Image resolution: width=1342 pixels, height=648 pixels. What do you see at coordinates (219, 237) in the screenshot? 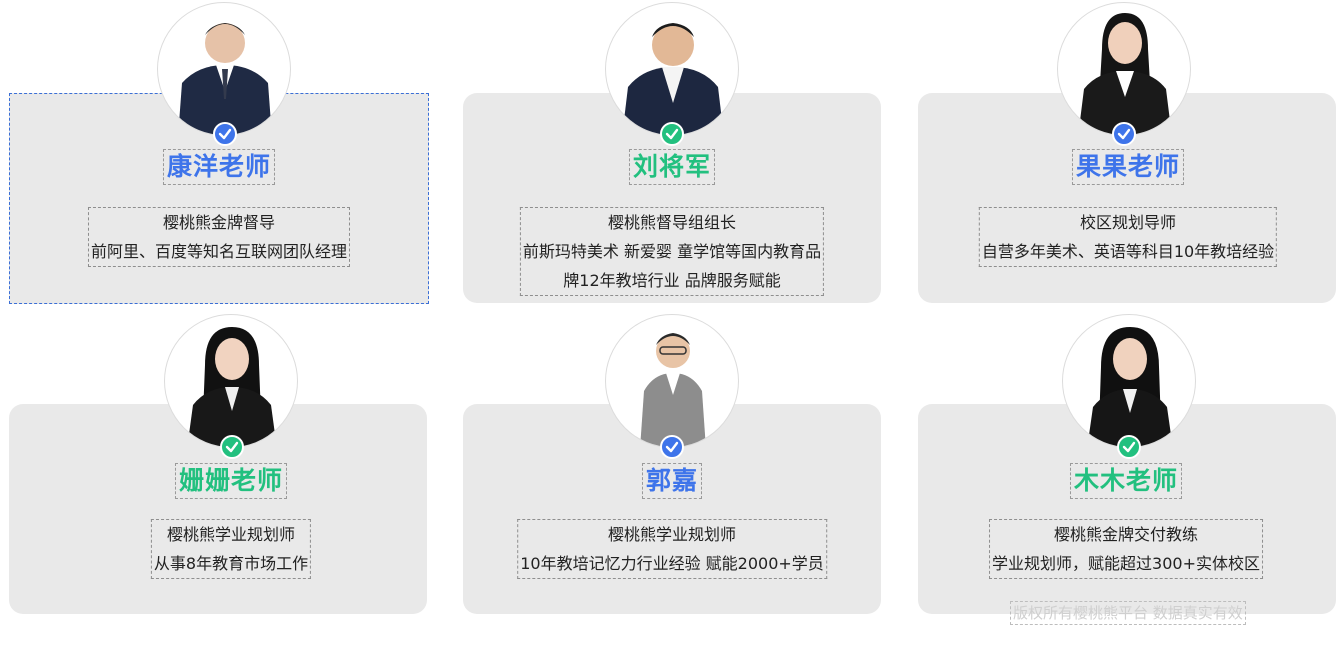
I see `teacher-description: 樱桃熊金牌督导 前阿里、百度等知名互联网团队经理` at bounding box center [219, 237].